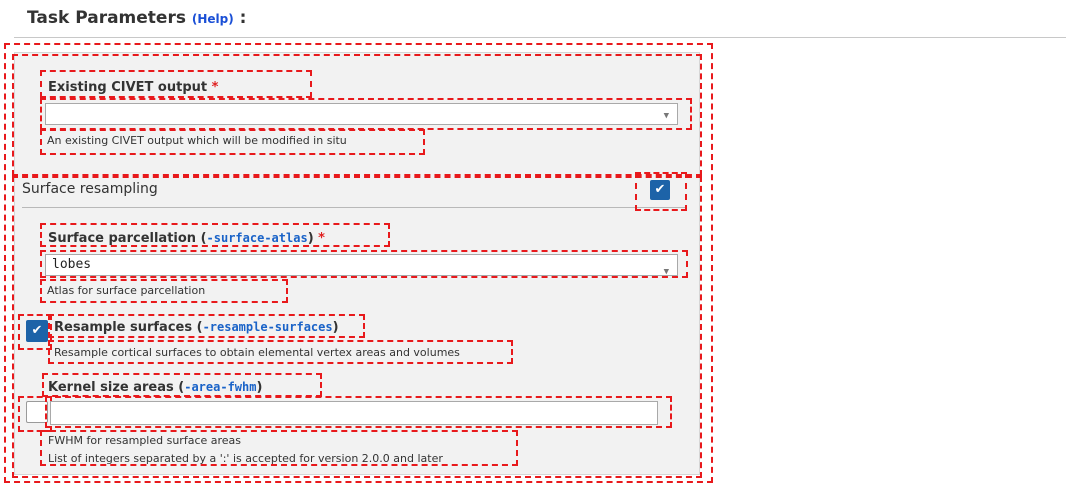 The image size is (1066, 487). What do you see at coordinates (182, 385) in the screenshot?
I see `outline-kernel-size-areas-label` at bounding box center [182, 385].